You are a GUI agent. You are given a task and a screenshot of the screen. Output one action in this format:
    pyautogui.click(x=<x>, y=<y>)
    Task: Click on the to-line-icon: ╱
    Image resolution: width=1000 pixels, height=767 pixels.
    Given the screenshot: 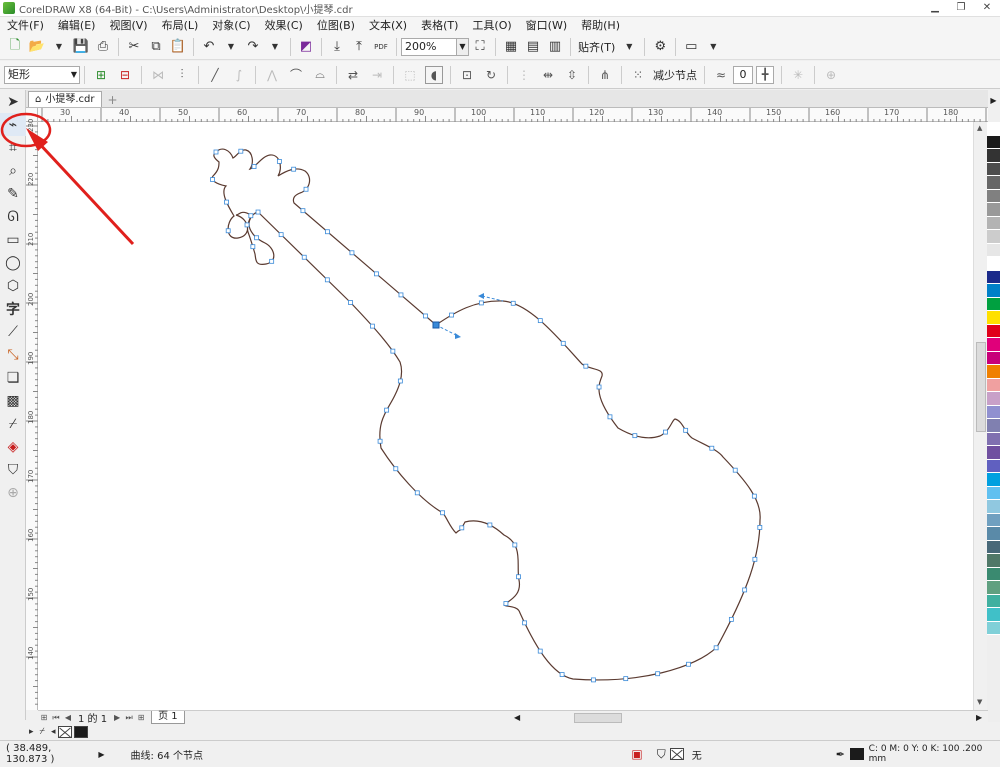 What is the action you would take?
    pyautogui.click(x=215, y=75)
    